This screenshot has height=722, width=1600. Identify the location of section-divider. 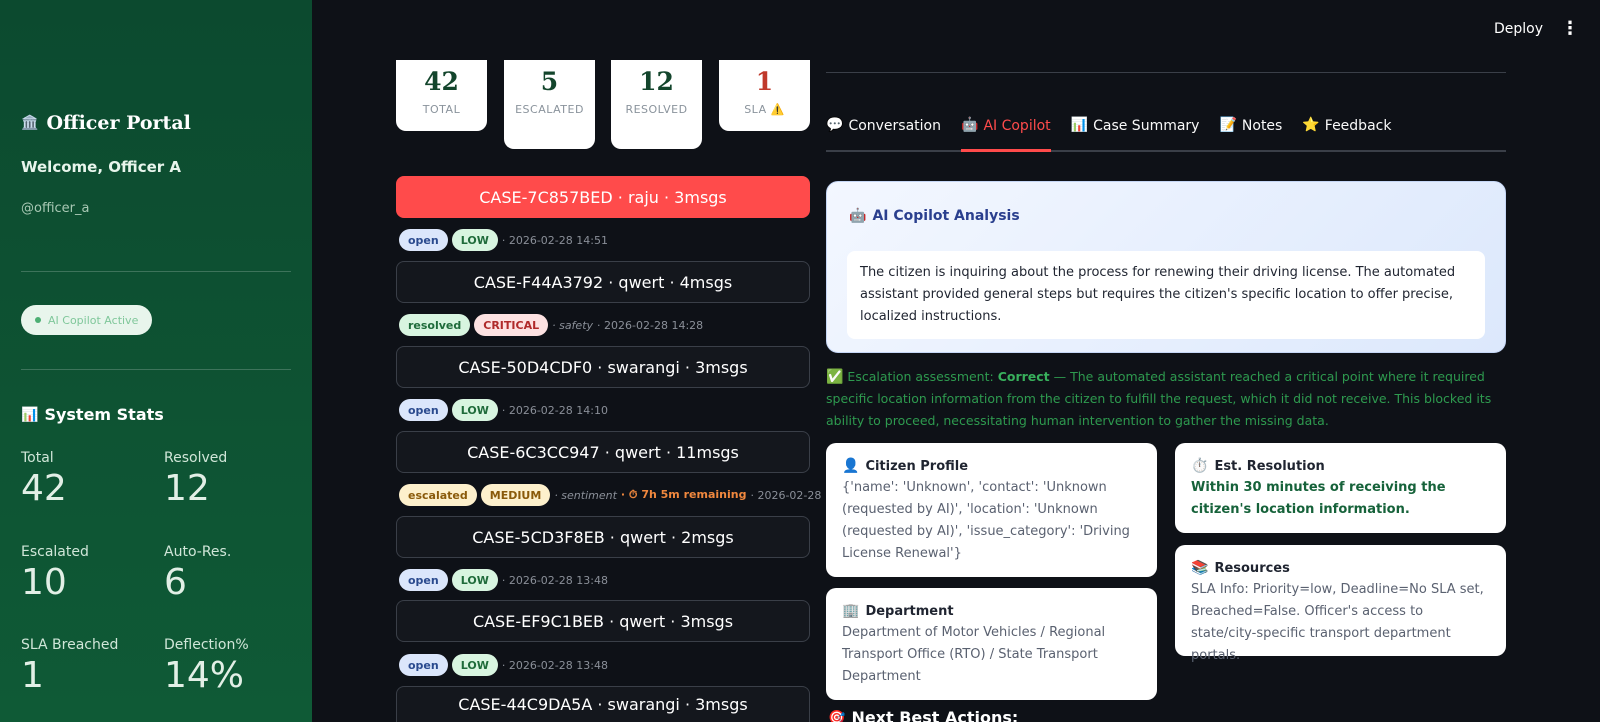
(1166, 72).